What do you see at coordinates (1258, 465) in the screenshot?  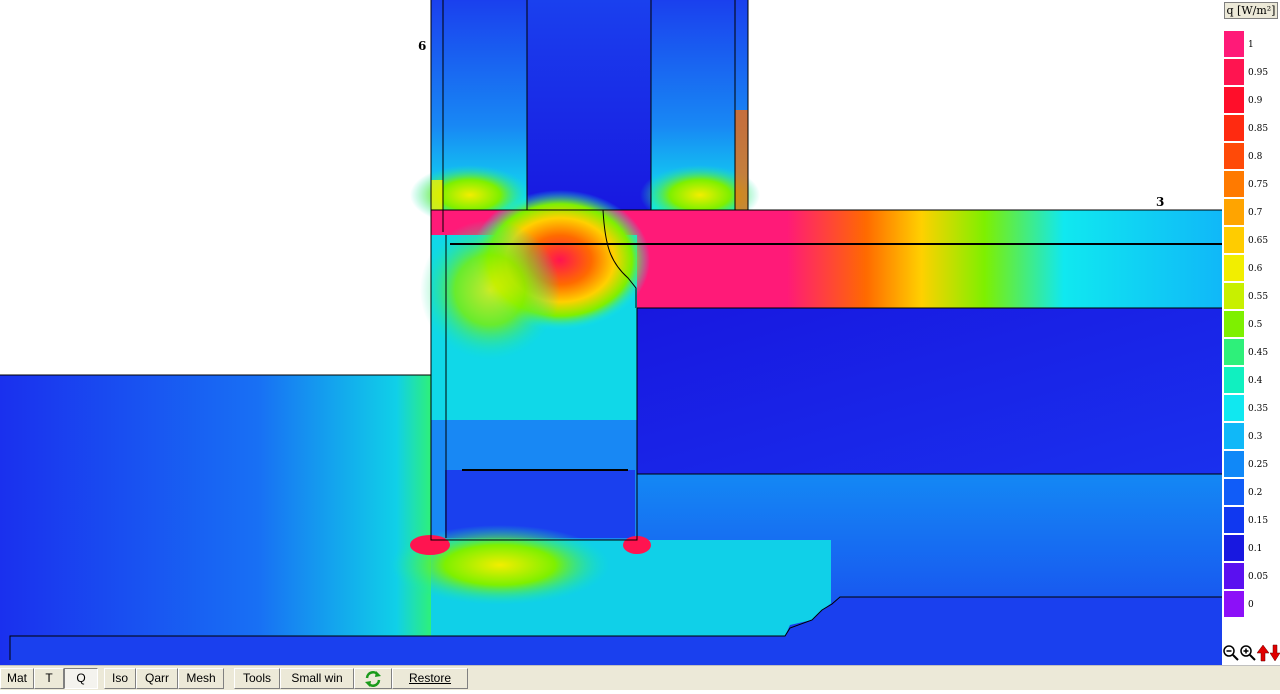 I see `legend-value: 0.25` at bounding box center [1258, 465].